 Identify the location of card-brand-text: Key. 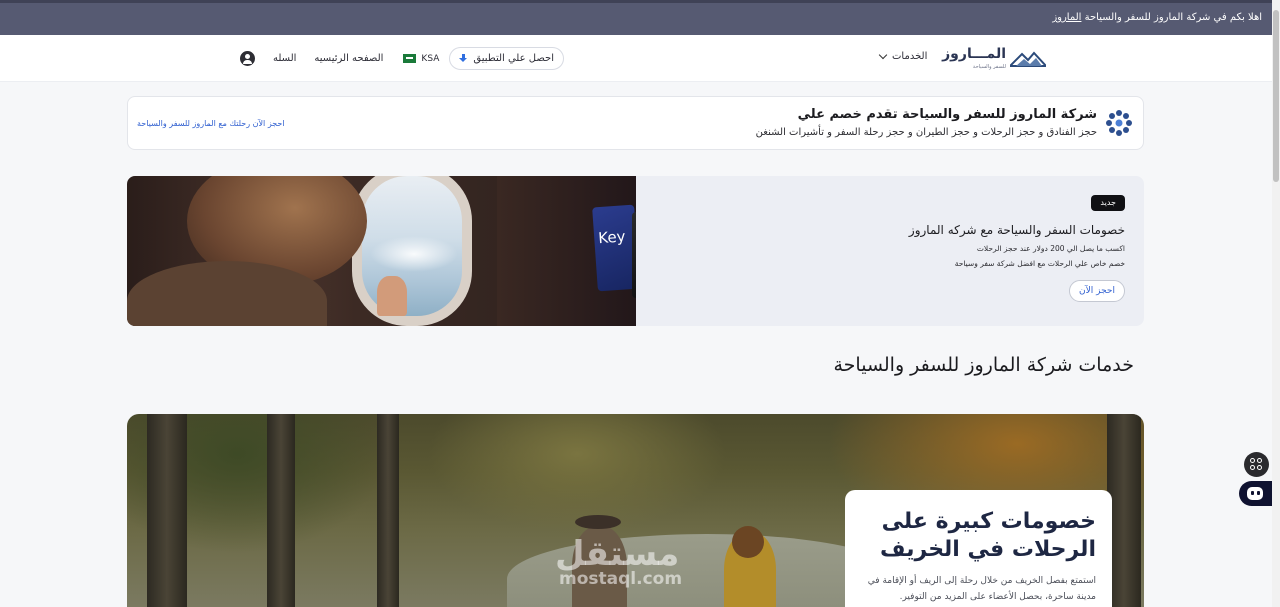
(612, 237).